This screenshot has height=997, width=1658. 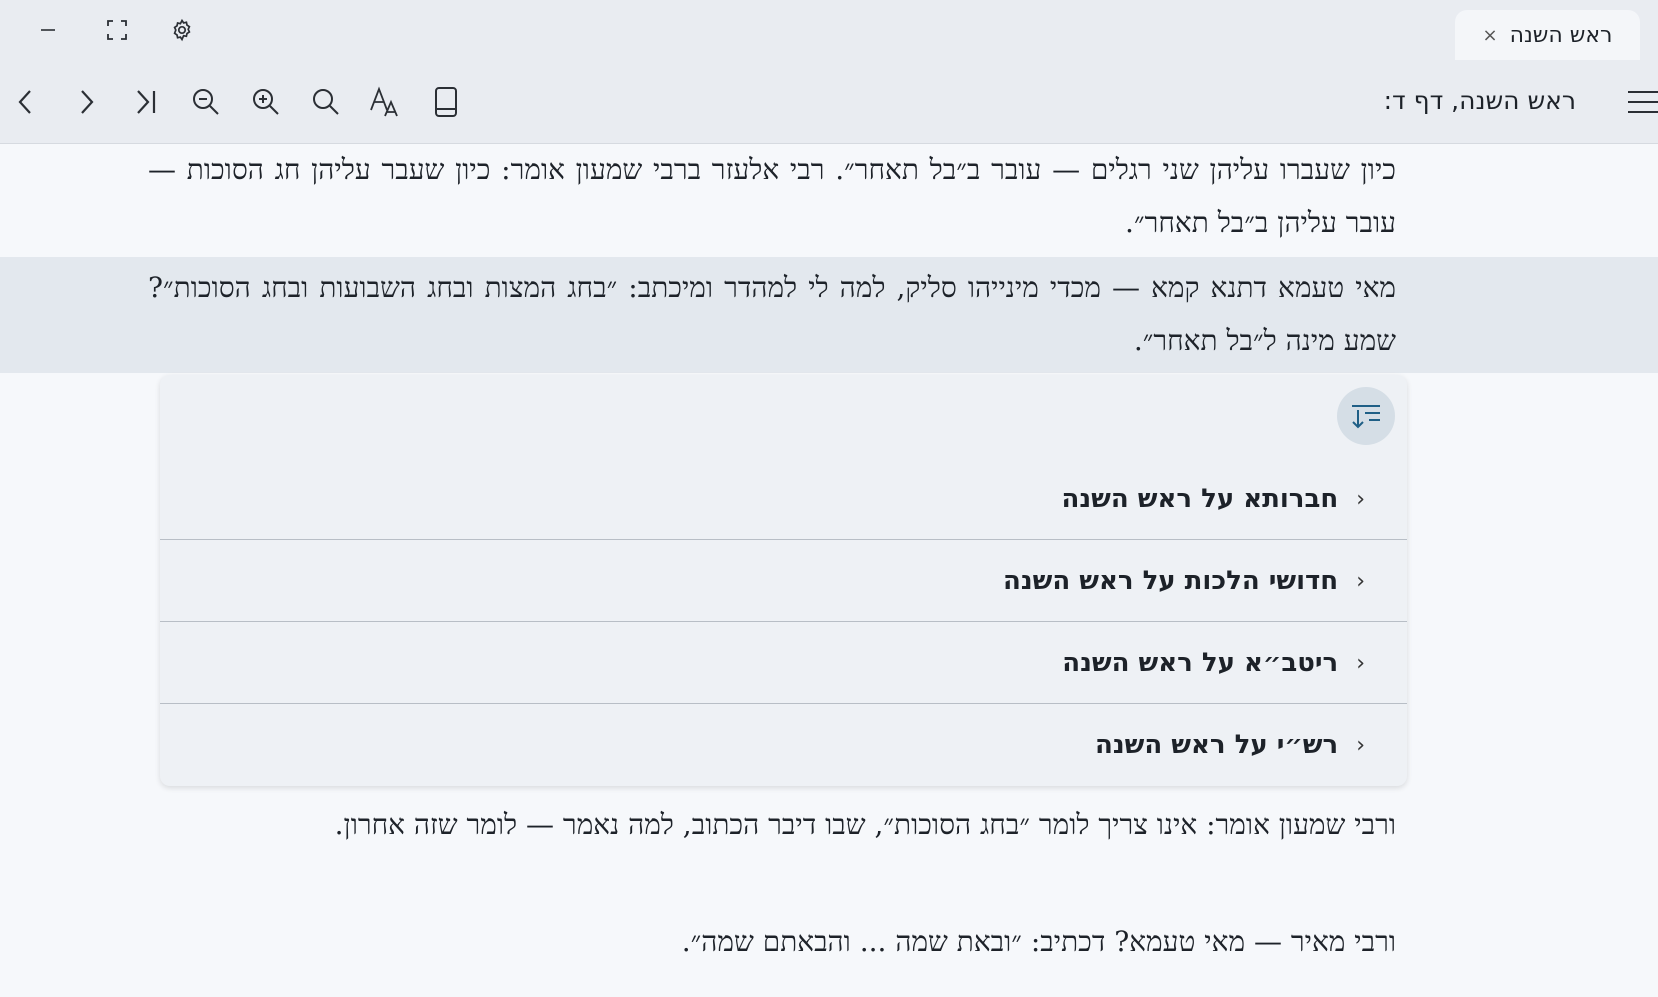 I want to click on tab-close-icon: ×, so click(x=1490, y=35).